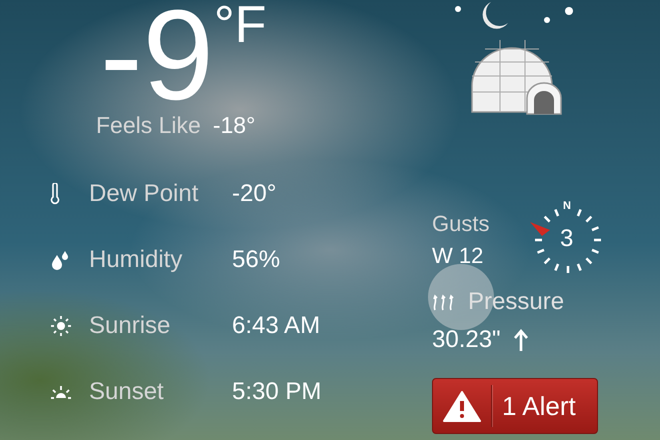 Image resolution: width=660 pixels, height=440 pixels. I want to click on droplets-icon, so click(60, 260).